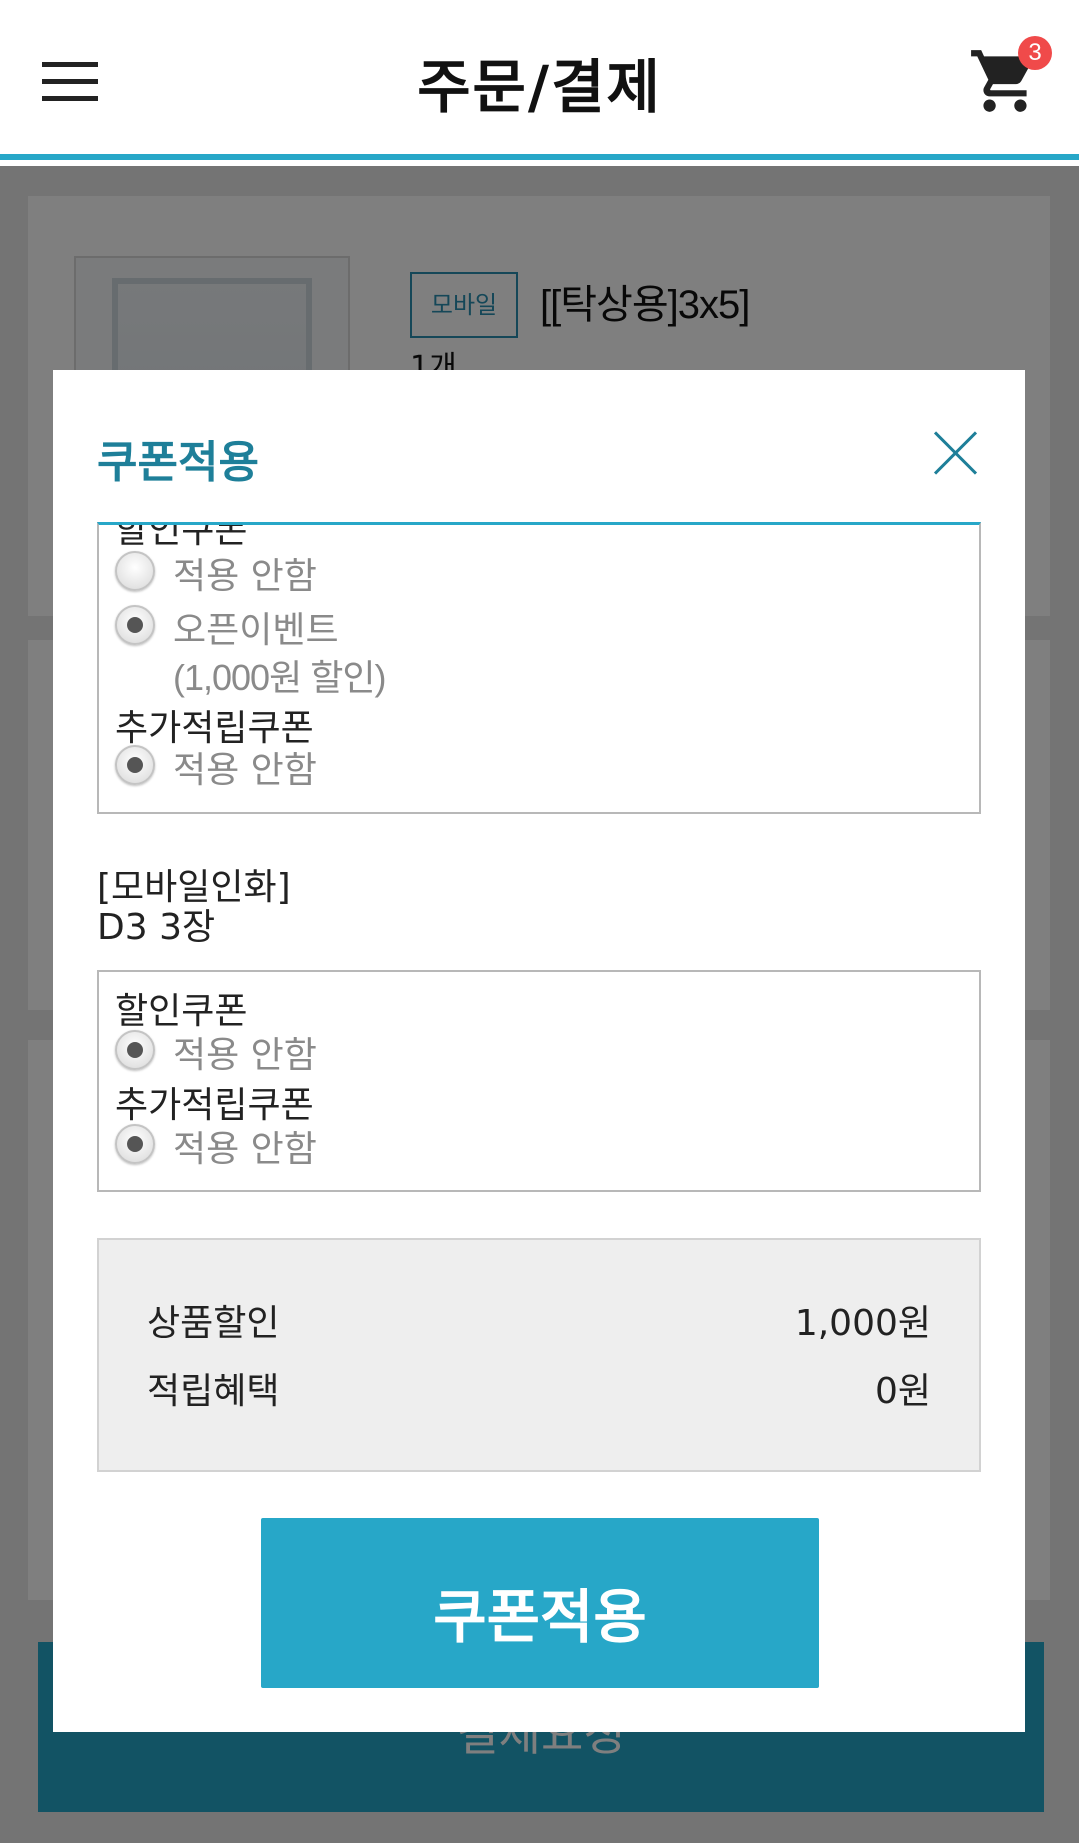 Image resolution: width=1079 pixels, height=1843 pixels. I want to click on product-2-detail: D3 3장, so click(156, 927).